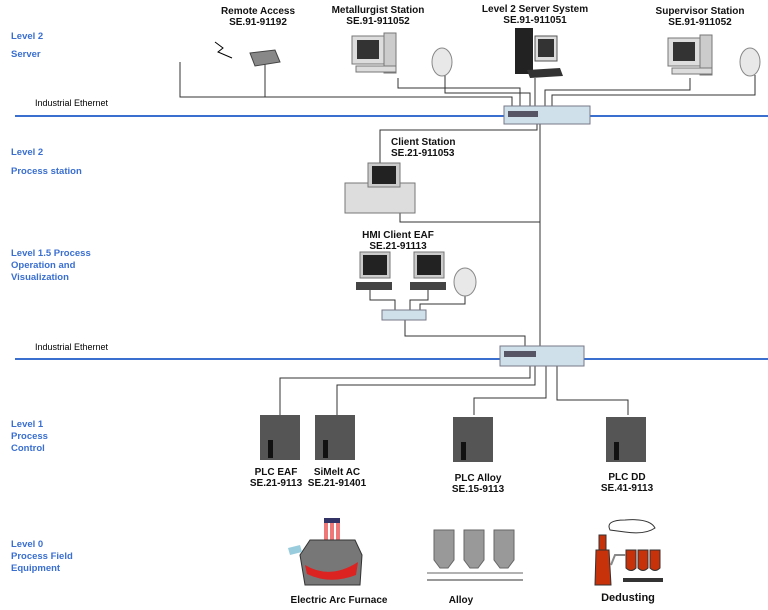 The width and height of the screenshot is (768, 610). I want to click on network-label-bottom: Industrial Ethernet, so click(72, 347).